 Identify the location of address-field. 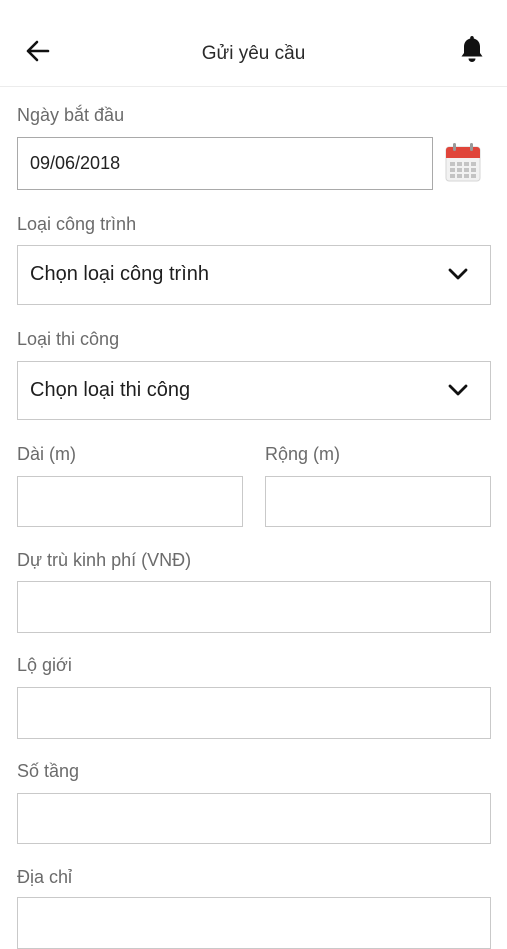
(254, 923).